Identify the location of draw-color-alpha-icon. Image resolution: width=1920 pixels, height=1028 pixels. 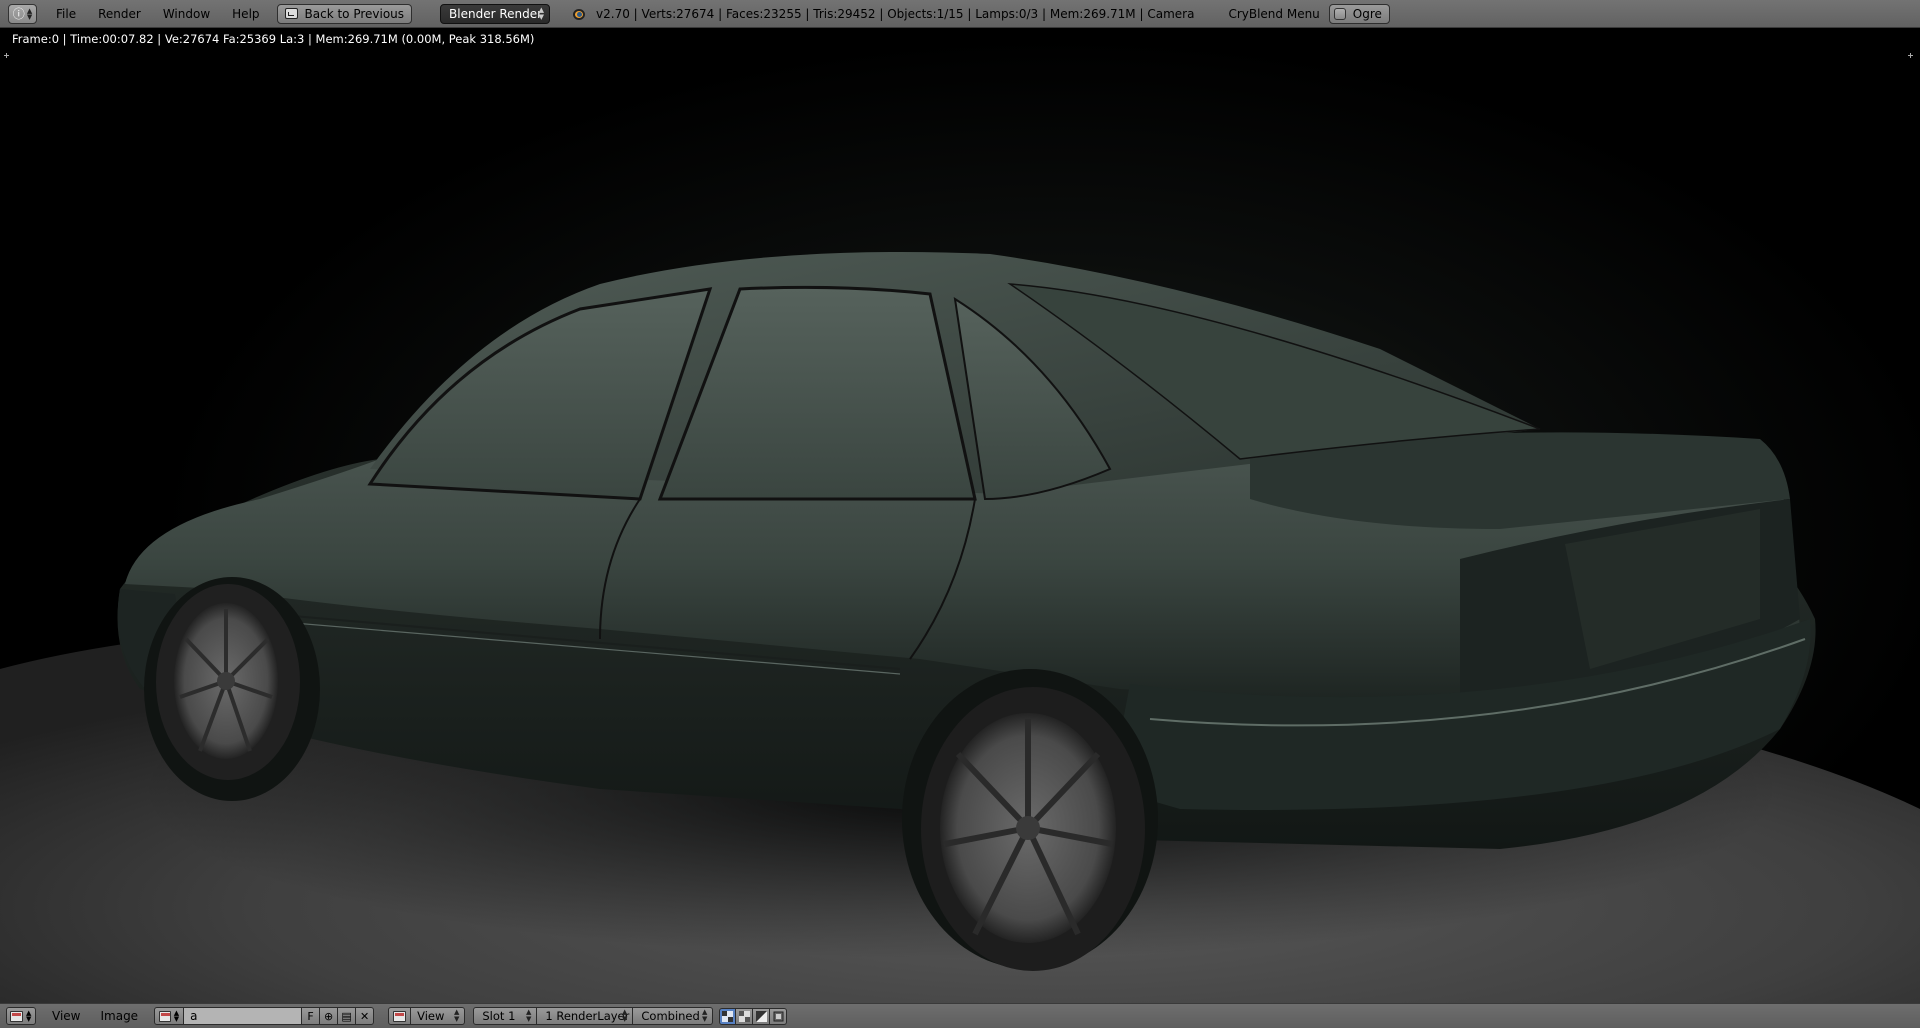
(728, 1016).